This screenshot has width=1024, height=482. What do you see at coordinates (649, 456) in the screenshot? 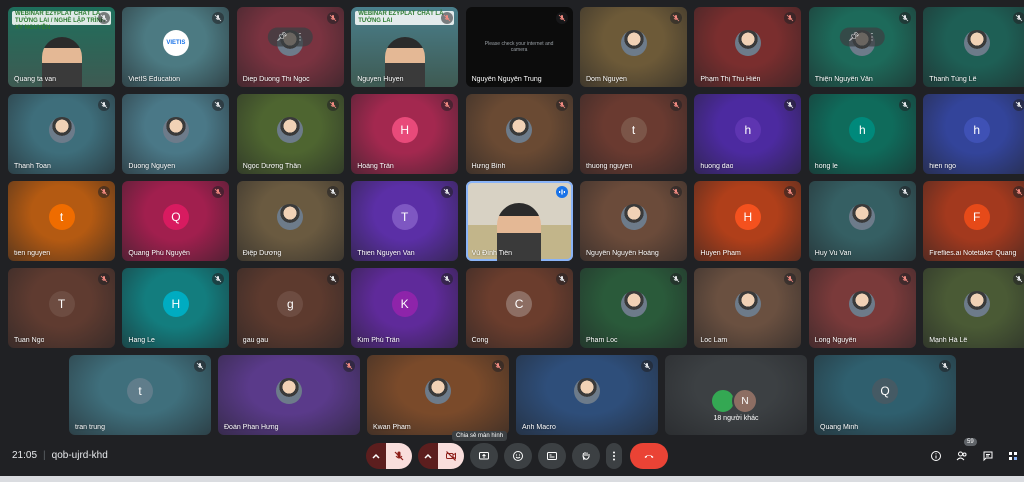
I see `leave-call-button` at bounding box center [649, 456].